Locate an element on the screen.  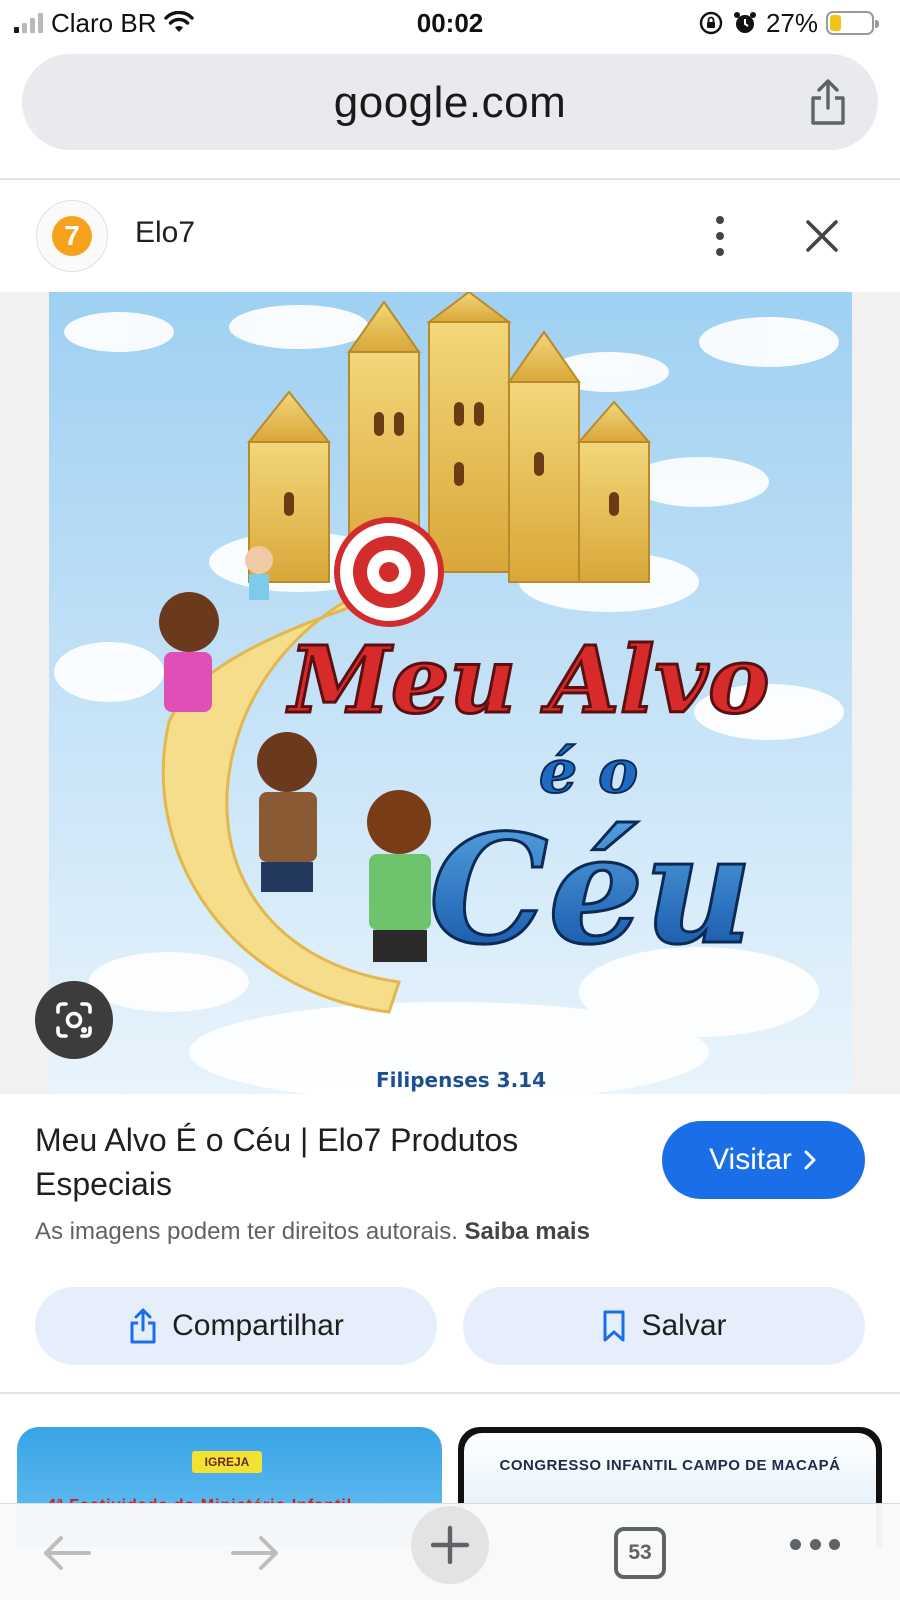
share-label: Compartilhar is located at coordinates (258, 1325).